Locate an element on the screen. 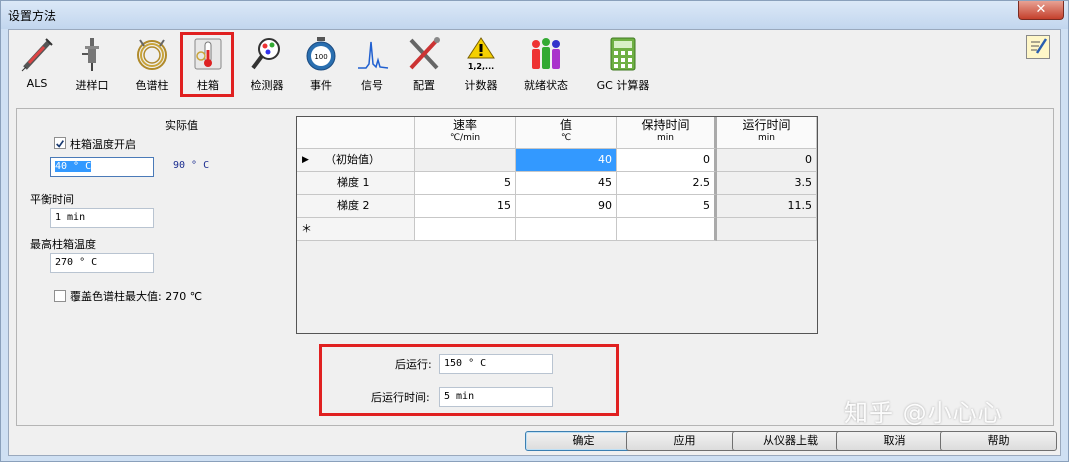 The height and width of the screenshot is (462, 1069). current-row-marker: ▶ is located at coordinates (305, 160).